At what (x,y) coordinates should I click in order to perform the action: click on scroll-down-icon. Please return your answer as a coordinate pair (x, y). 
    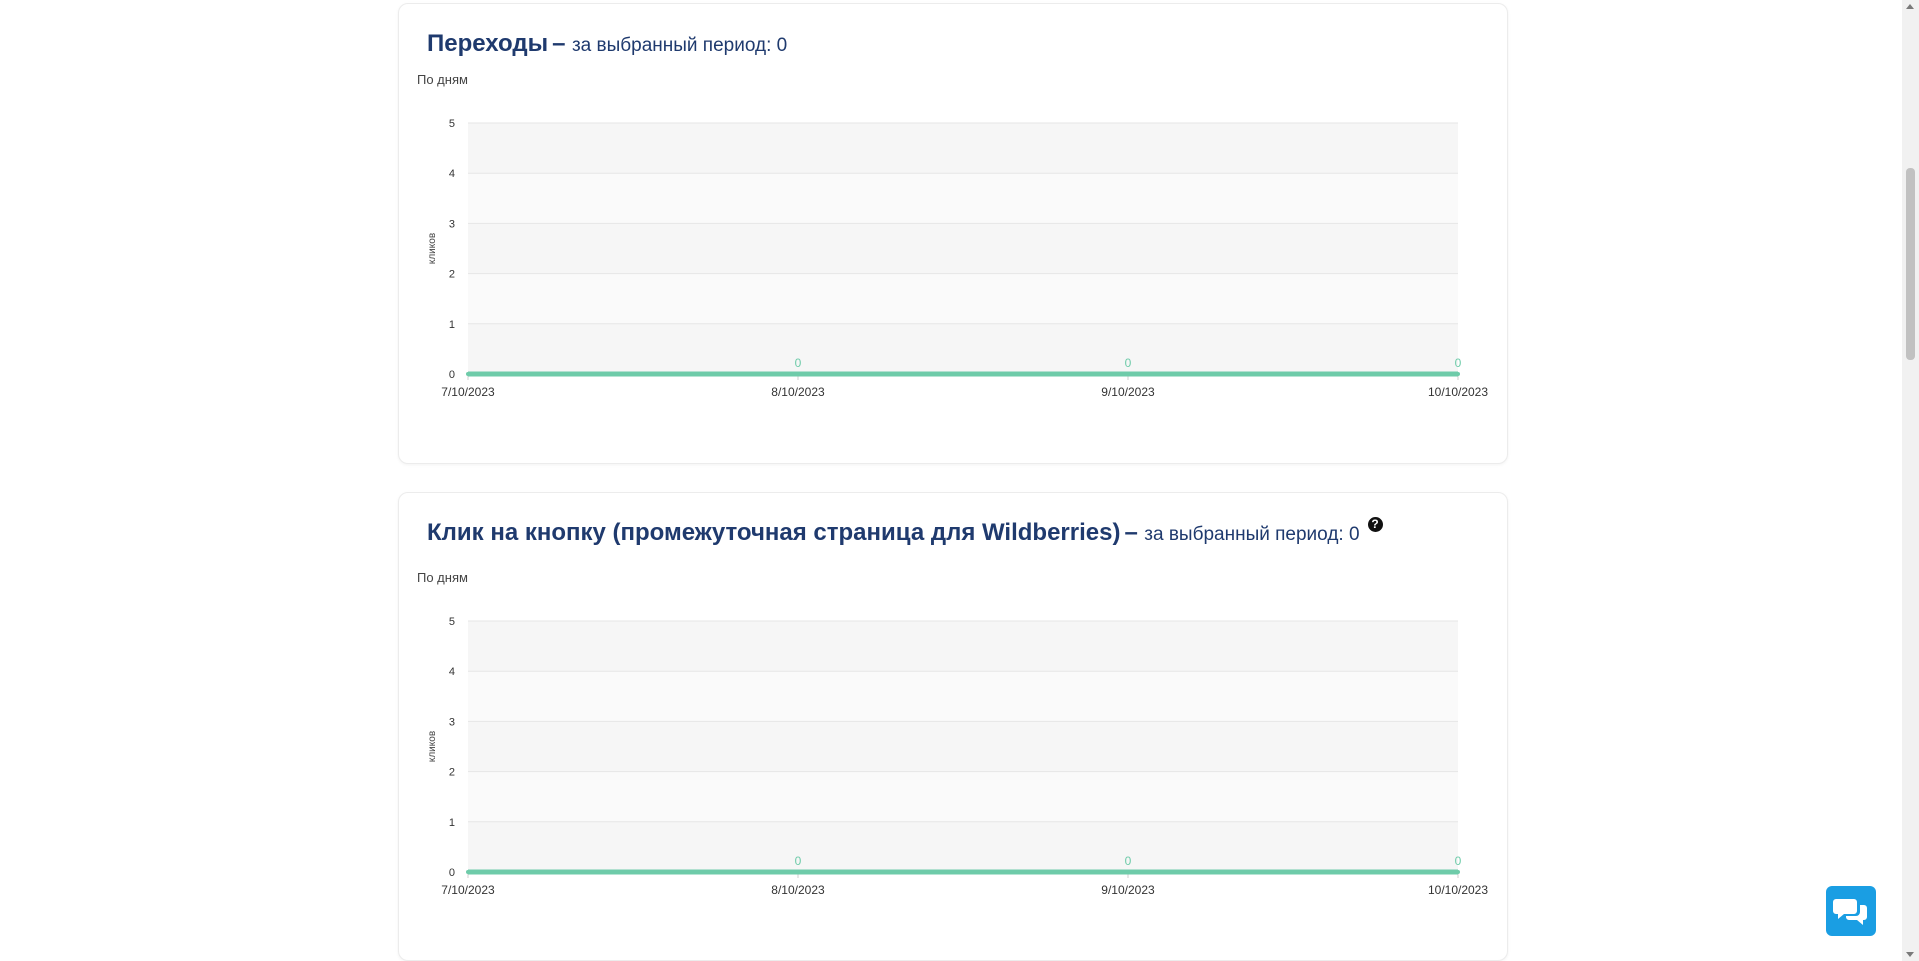
    Looking at the image, I should click on (1910, 954).